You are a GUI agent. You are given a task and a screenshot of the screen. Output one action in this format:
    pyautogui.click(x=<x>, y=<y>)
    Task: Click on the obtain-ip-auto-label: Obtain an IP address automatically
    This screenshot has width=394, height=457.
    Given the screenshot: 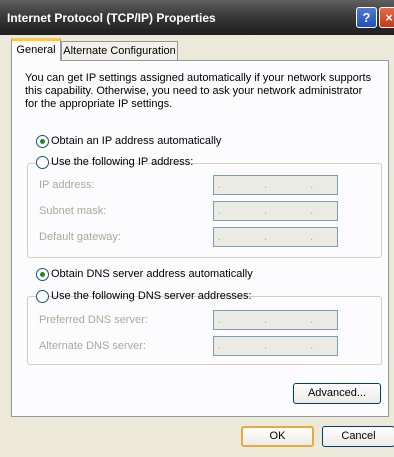 What is the action you would take?
    pyautogui.click(x=136, y=141)
    